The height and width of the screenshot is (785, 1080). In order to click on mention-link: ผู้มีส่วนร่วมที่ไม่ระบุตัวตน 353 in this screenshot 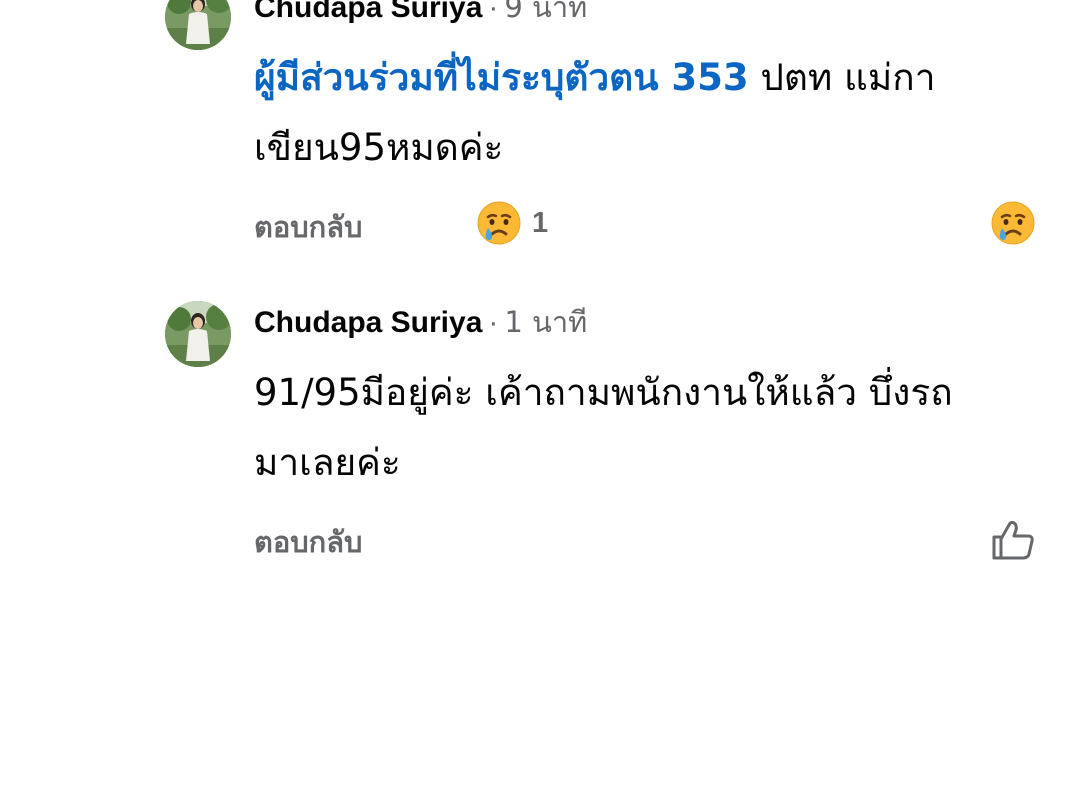, I will do `click(501, 77)`.